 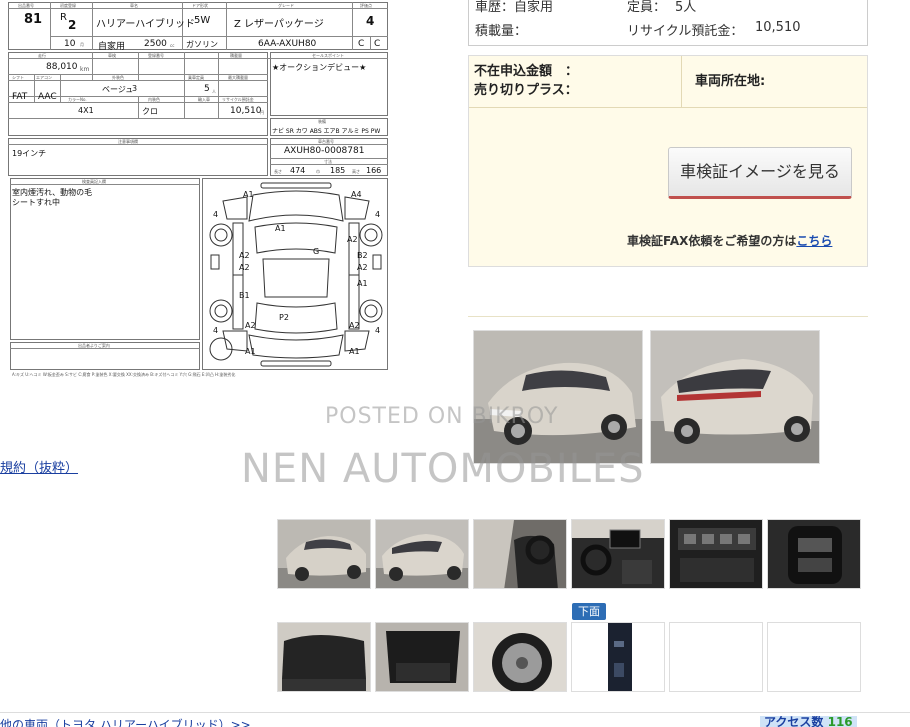 I want to click on header-label-door: ドア形状, so click(x=200, y=5).